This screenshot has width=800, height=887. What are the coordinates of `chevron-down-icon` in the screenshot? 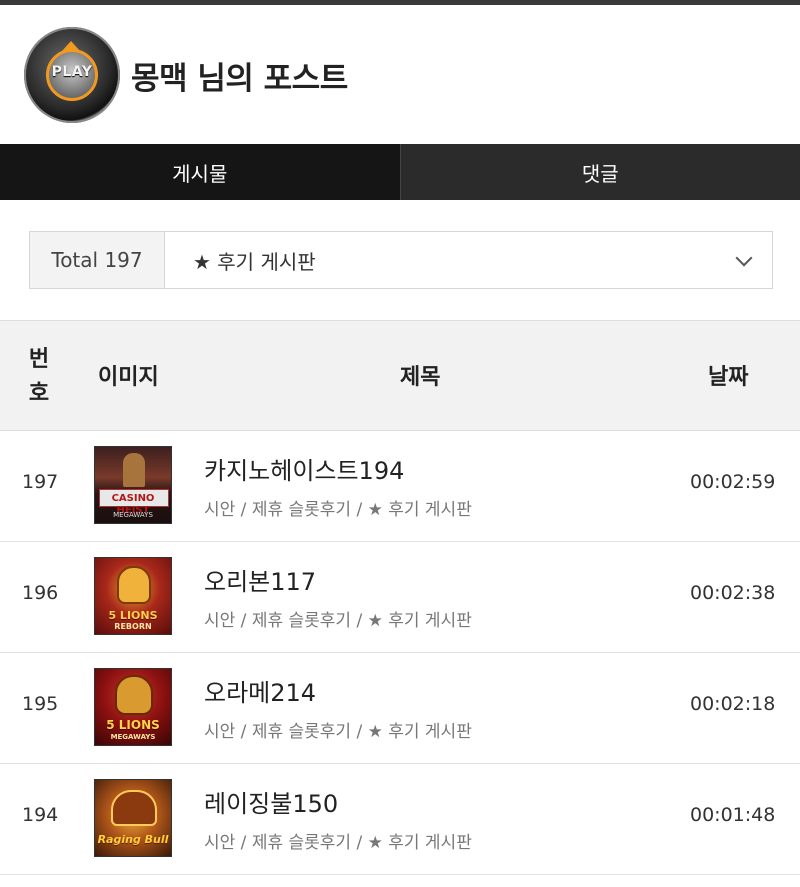 It's located at (744, 258).